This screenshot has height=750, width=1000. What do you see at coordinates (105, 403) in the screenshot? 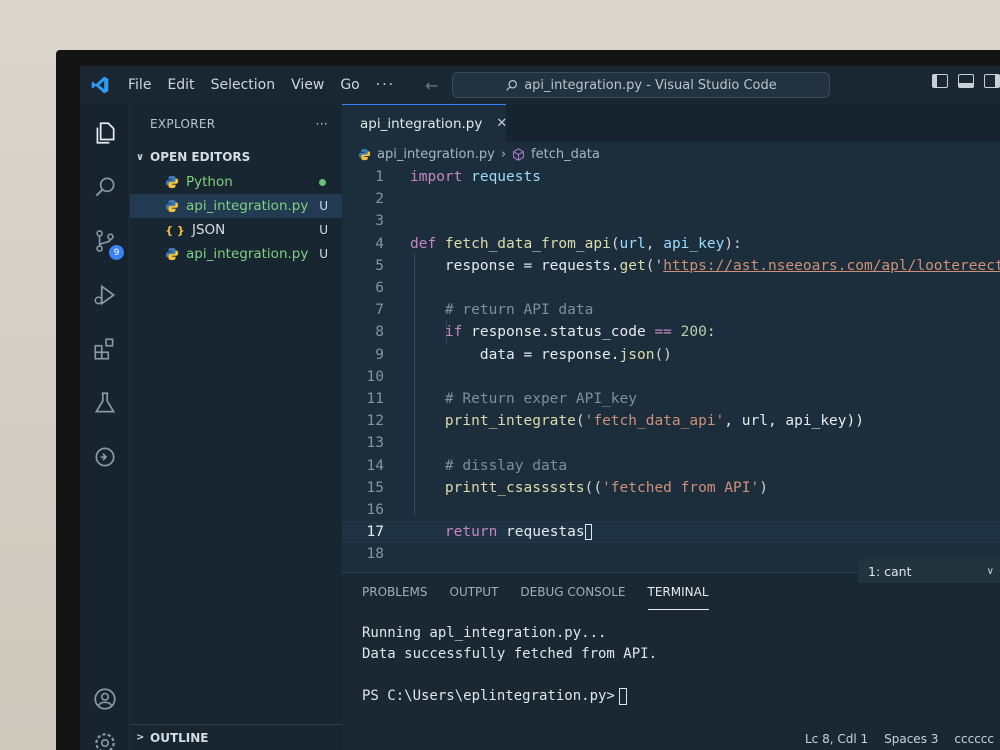
I see `testing-flask-icon` at bounding box center [105, 403].